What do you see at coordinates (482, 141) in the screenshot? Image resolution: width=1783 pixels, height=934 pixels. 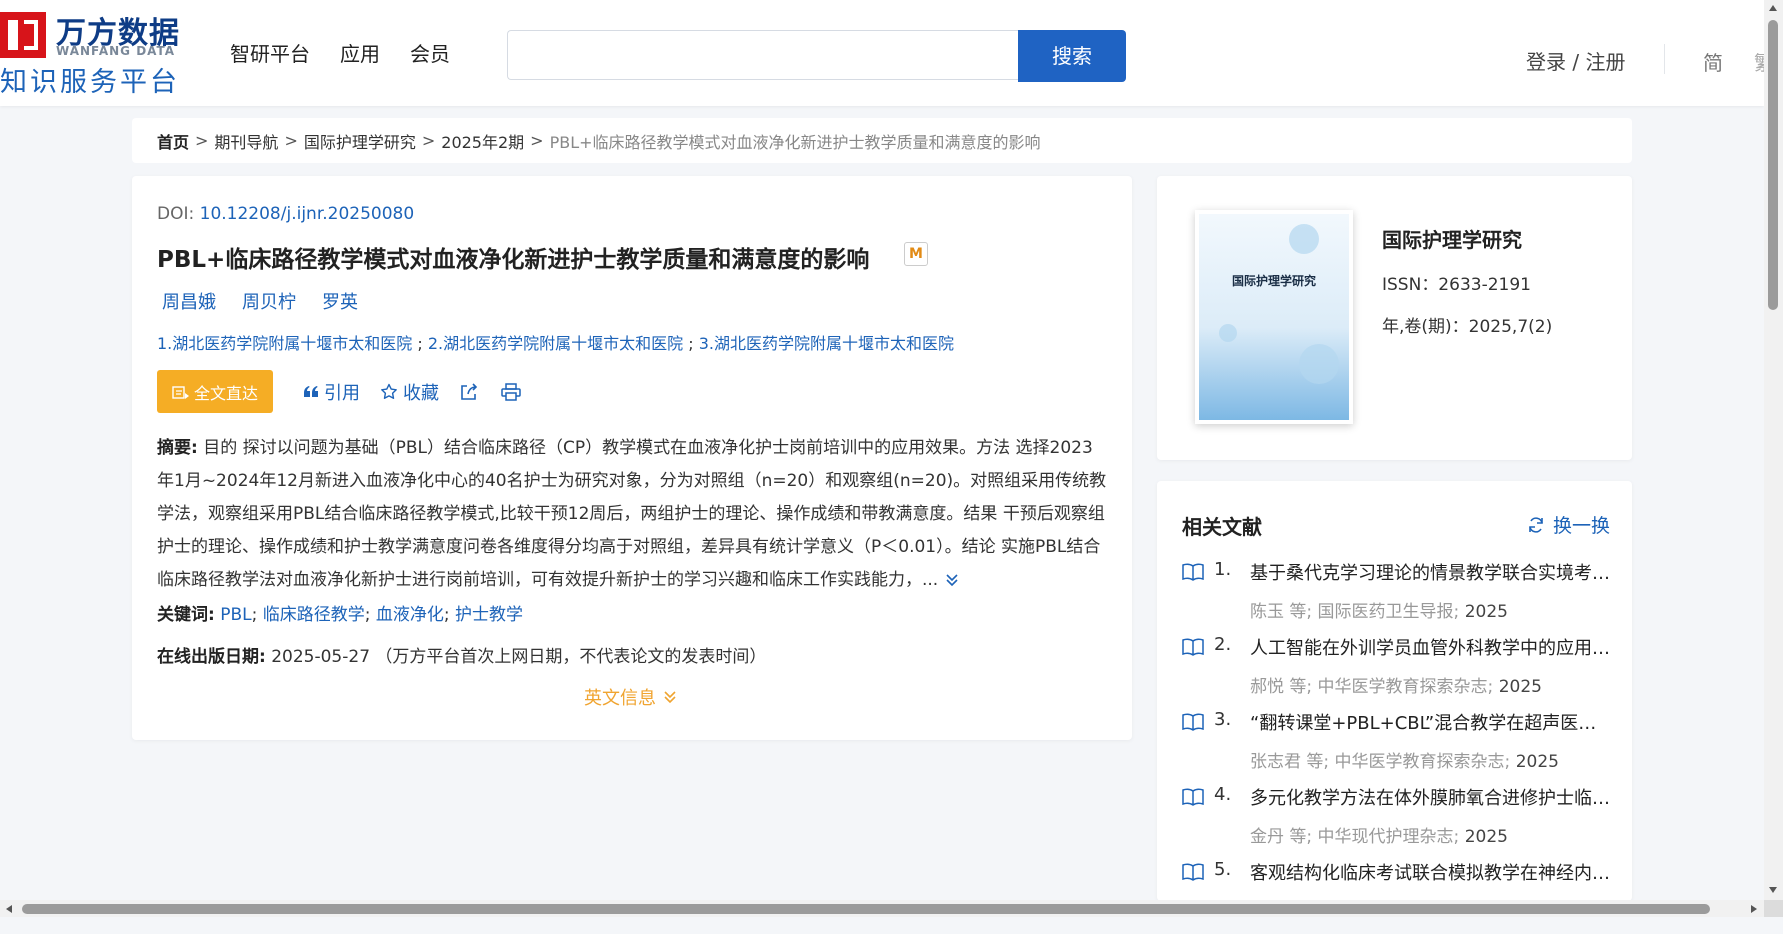 I see `breadcrumb-issue: 2025年2期` at bounding box center [482, 141].